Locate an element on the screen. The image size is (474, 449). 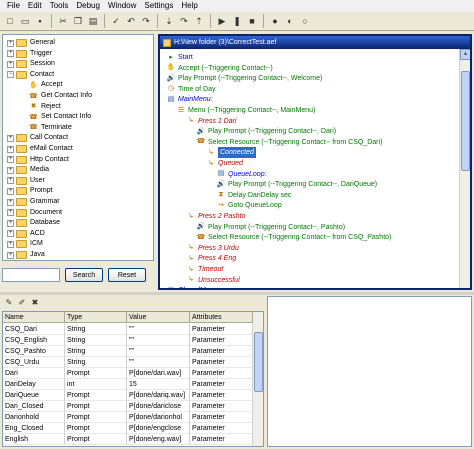
delete-variable-icon: ✖ is located at coordinates (35, 303).